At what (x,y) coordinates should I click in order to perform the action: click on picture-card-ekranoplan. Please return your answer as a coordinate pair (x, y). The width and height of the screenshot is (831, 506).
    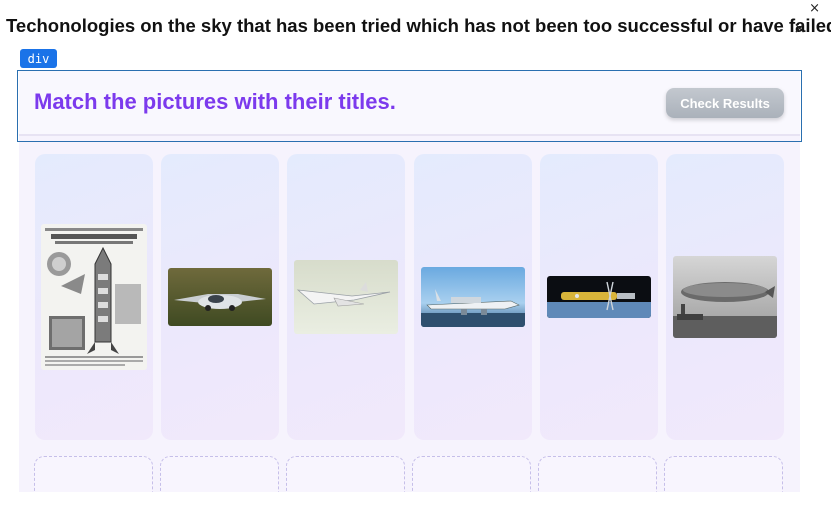
    Looking at the image, I should click on (473, 297).